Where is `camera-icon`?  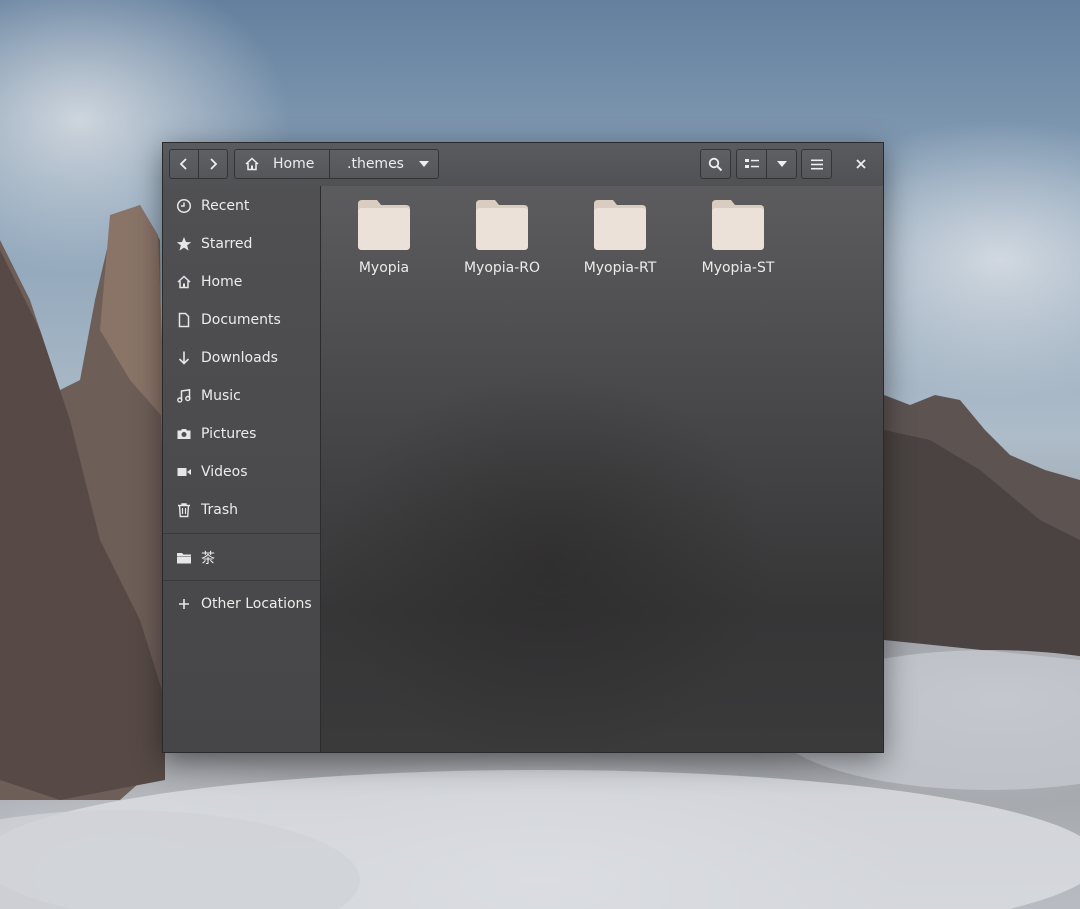 camera-icon is located at coordinates (184, 434).